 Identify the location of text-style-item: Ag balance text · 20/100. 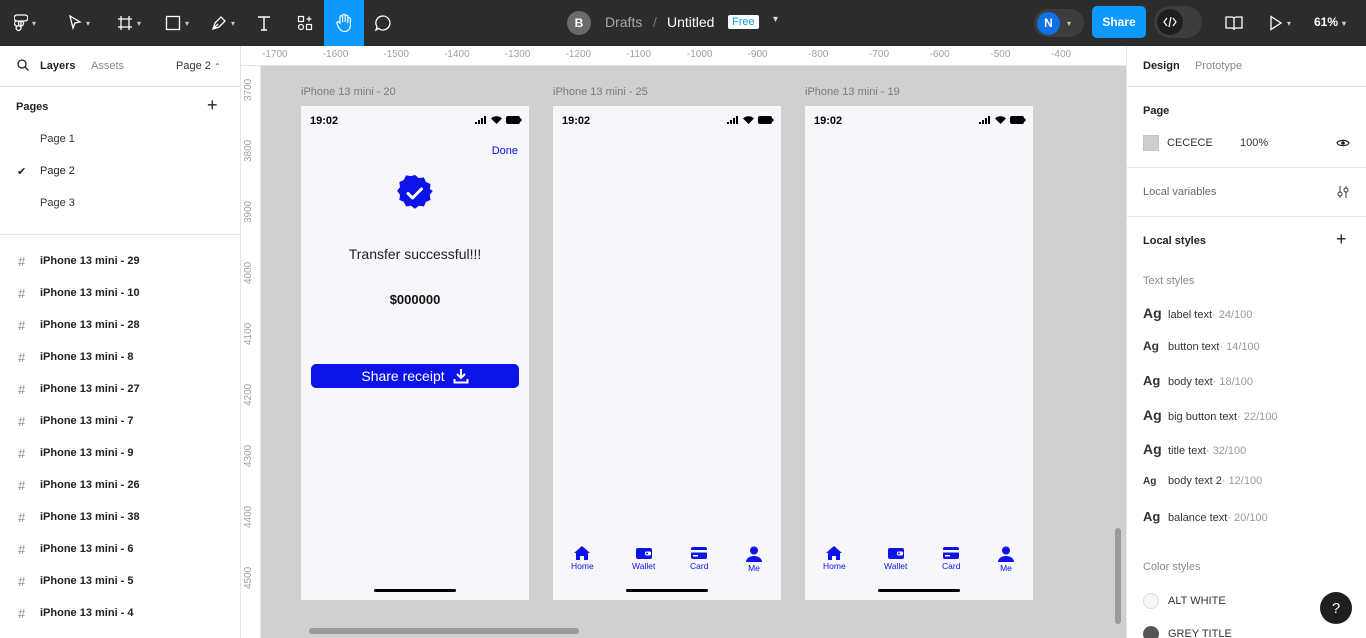
(1205, 516).